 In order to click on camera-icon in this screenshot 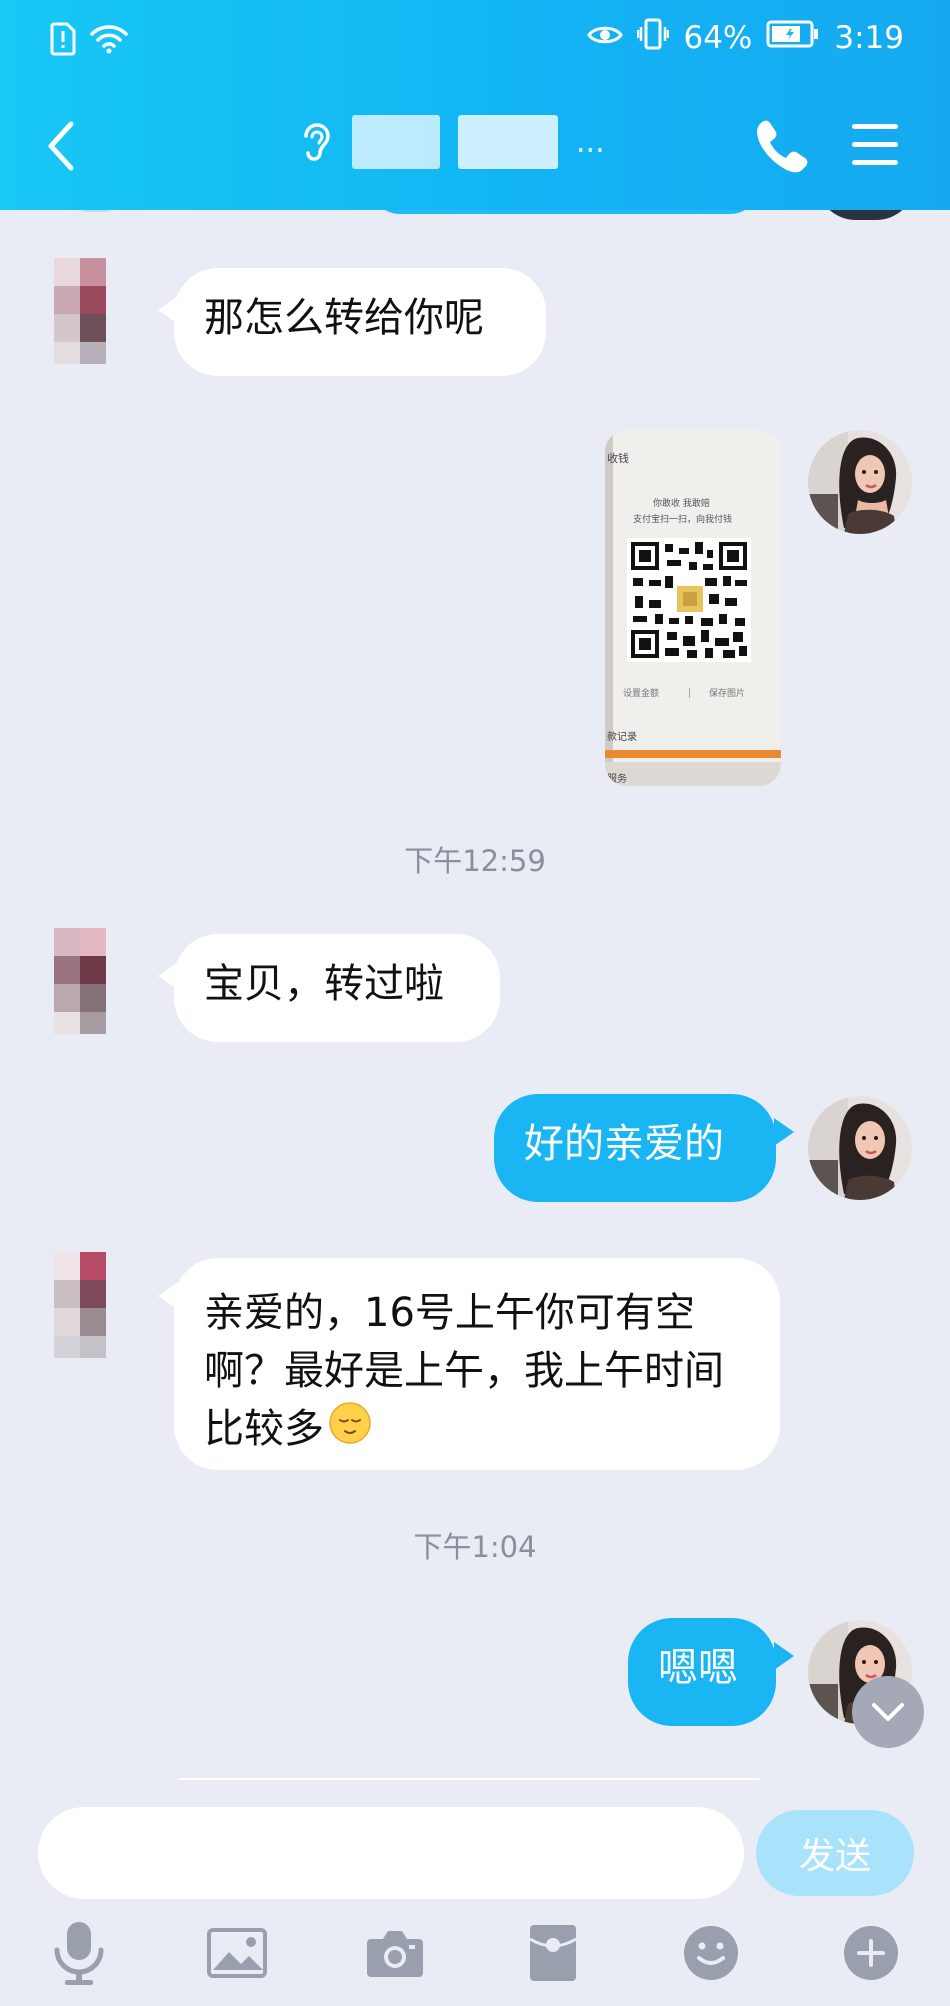, I will do `click(395, 1954)`.